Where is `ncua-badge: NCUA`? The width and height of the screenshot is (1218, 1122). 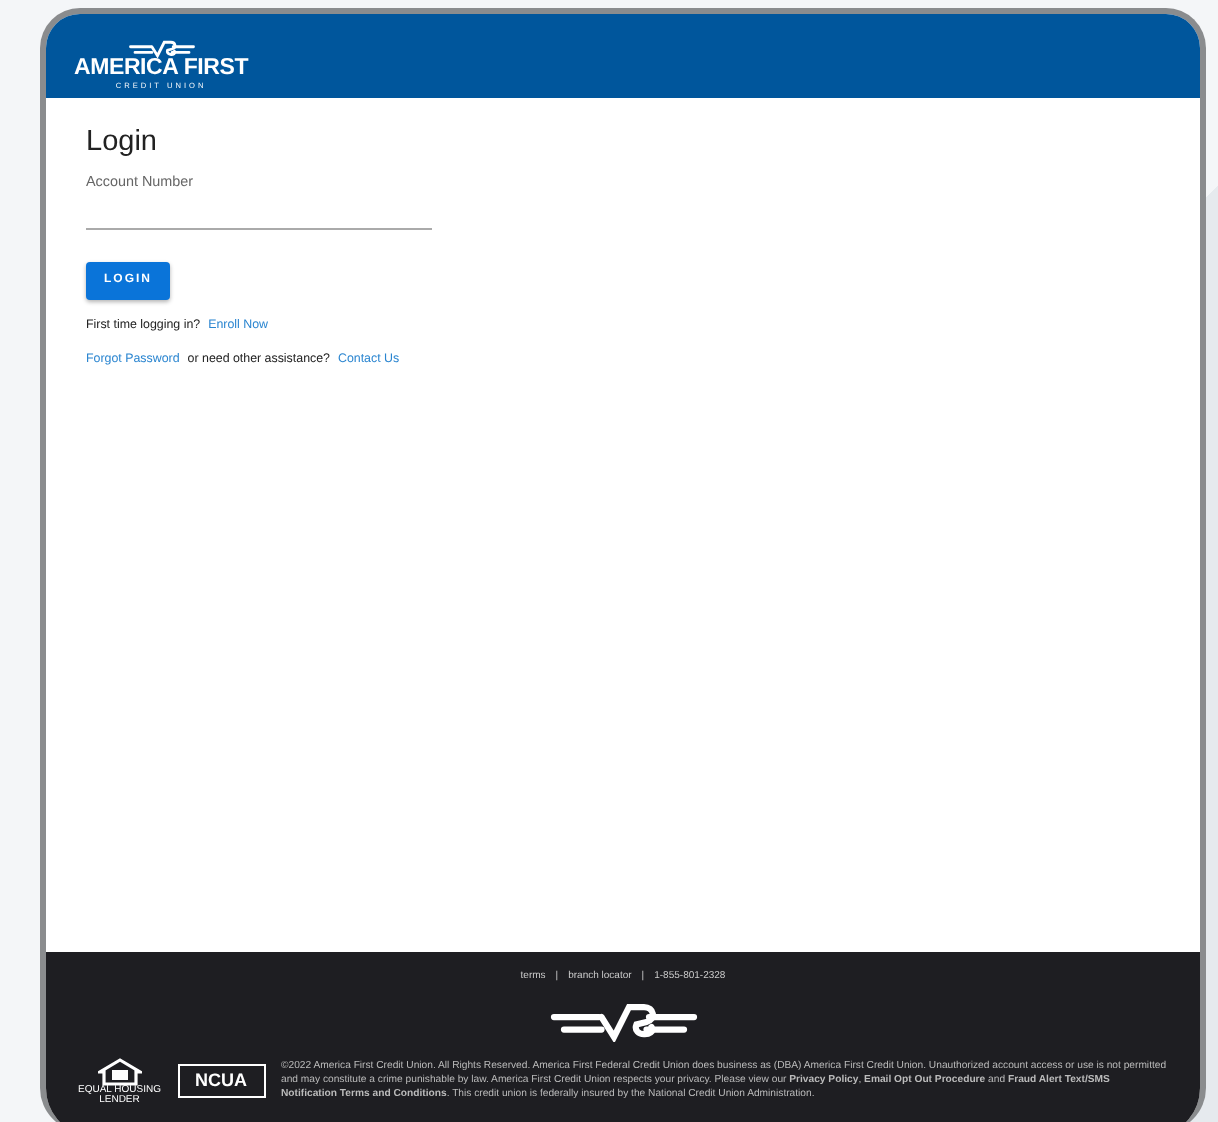 ncua-badge: NCUA is located at coordinates (221, 1081).